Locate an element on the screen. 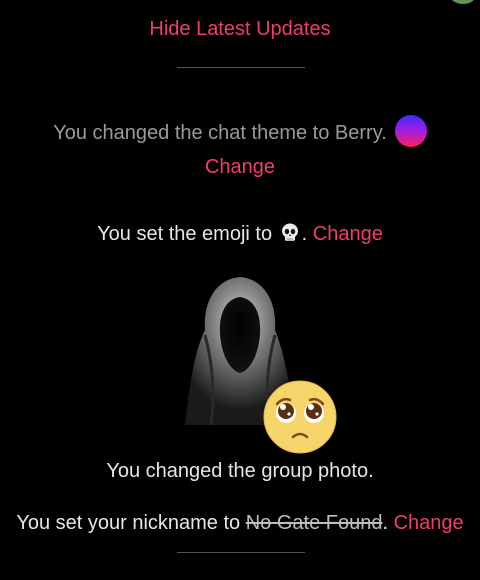  hide-latest-updates-link: Hide Latest Updates is located at coordinates (240, 29).